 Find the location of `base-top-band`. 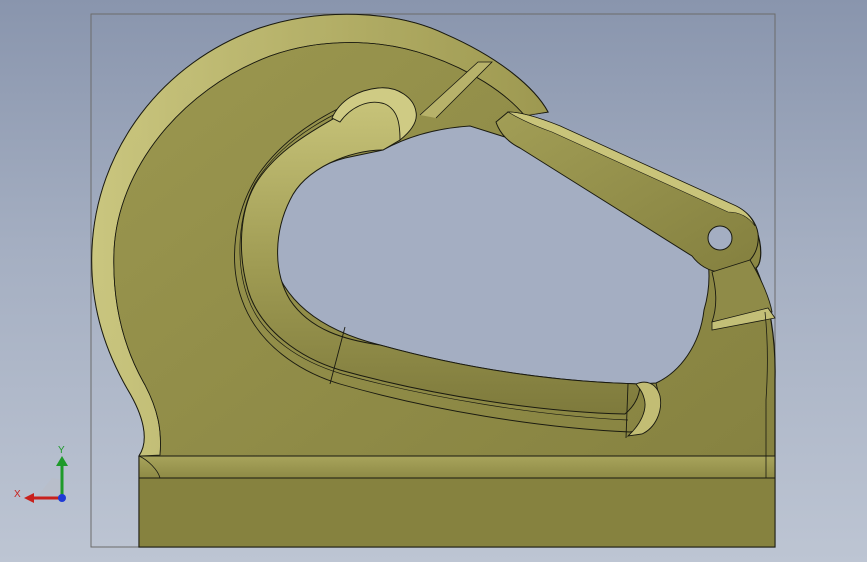

base-top-band is located at coordinates (457, 467).